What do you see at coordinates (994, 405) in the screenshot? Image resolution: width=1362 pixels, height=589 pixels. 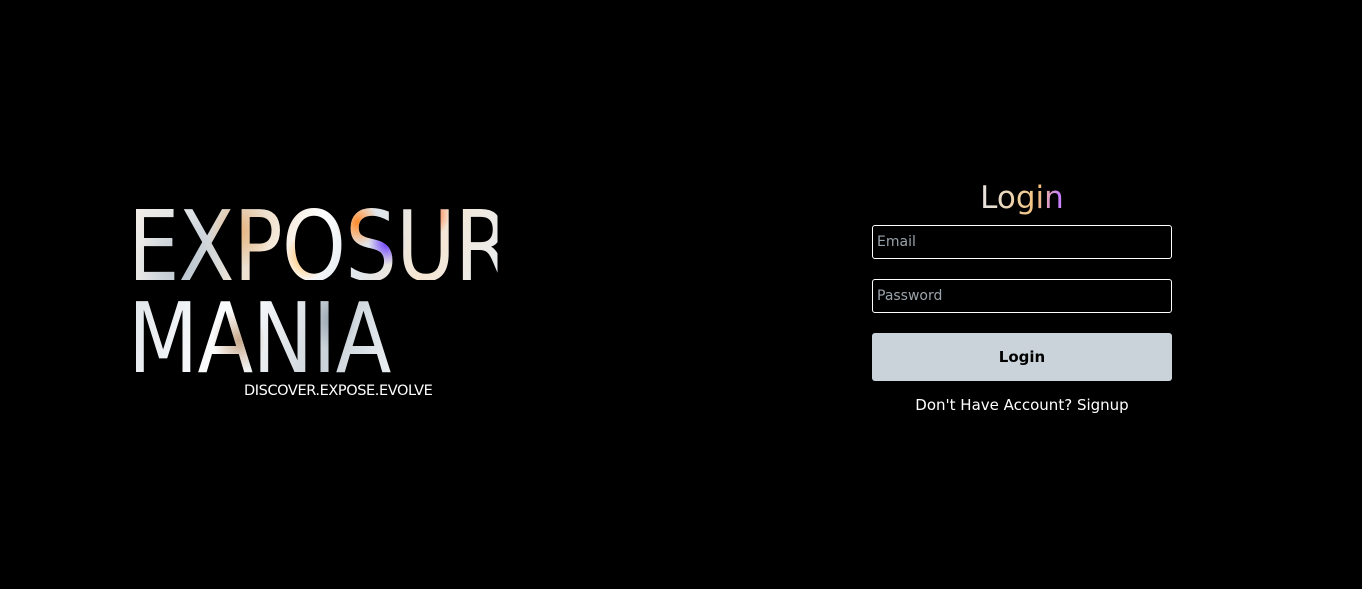 I see `signup-prompt-text: Don't Have Account?` at bounding box center [994, 405].